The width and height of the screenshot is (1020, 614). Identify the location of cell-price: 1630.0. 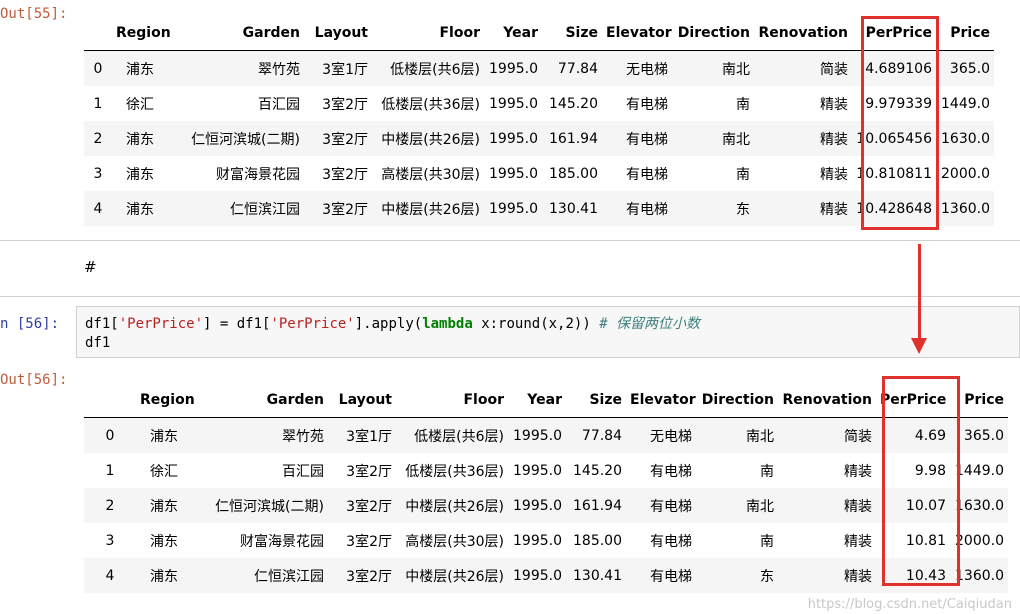
(965, 138).